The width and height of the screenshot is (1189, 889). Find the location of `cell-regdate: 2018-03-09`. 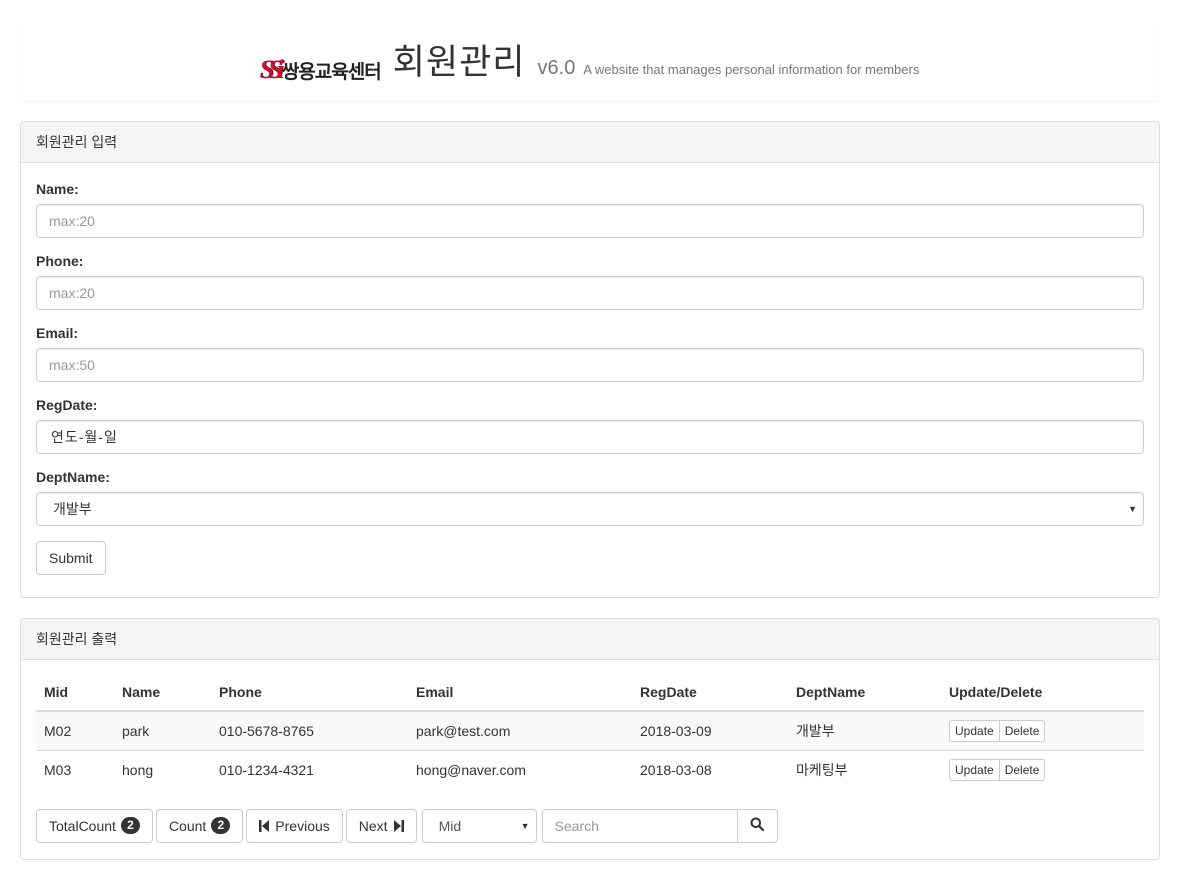

cell-regdate: 2018-03-09 is located at coordinates (710, 730).